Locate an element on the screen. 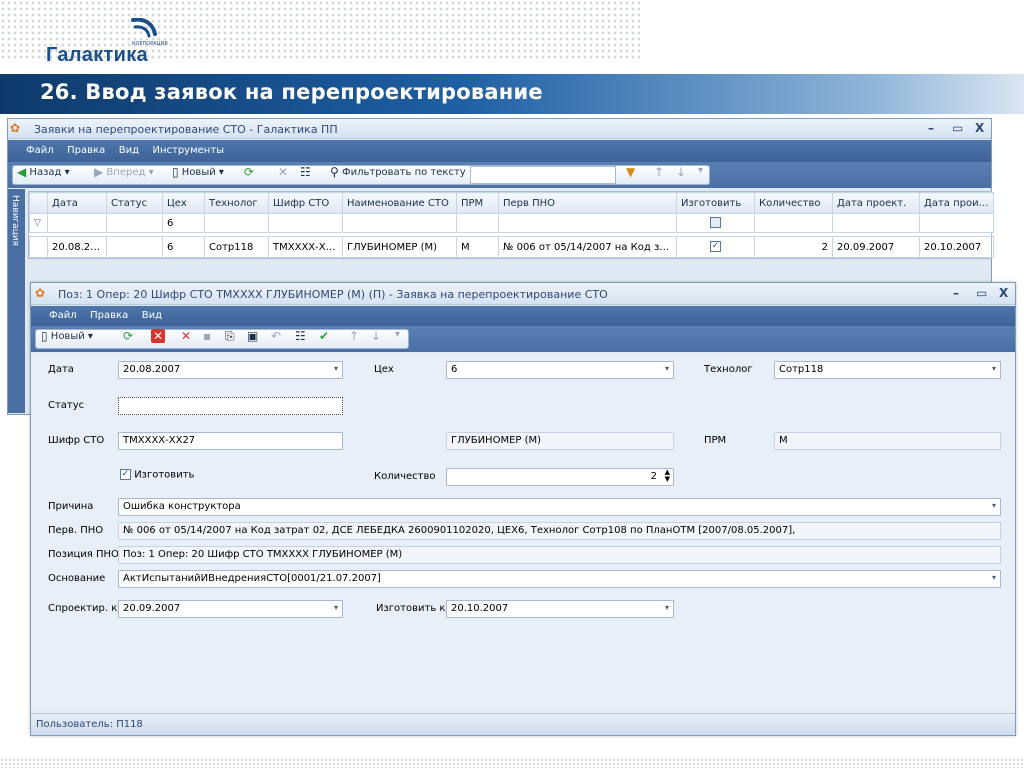 This screenshot has width=1024, height=768. check-button: ✔ is located at coordinates (324, 336).